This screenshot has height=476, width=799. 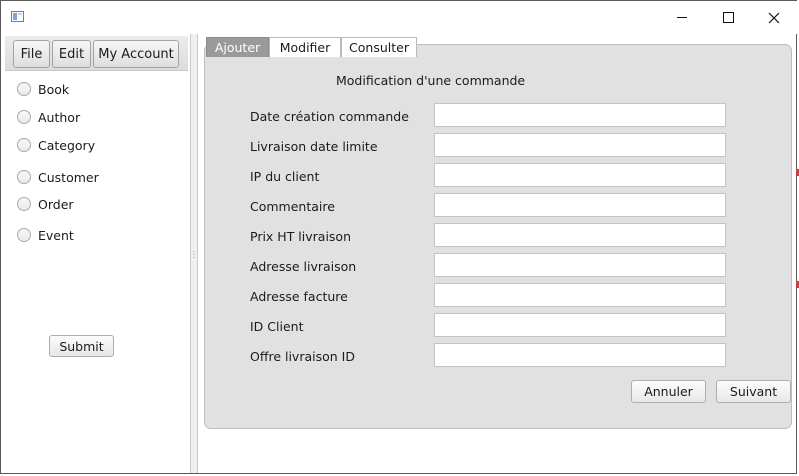 I want to click on tab-ajouter: Ajouter, so click(x=237, y=47).